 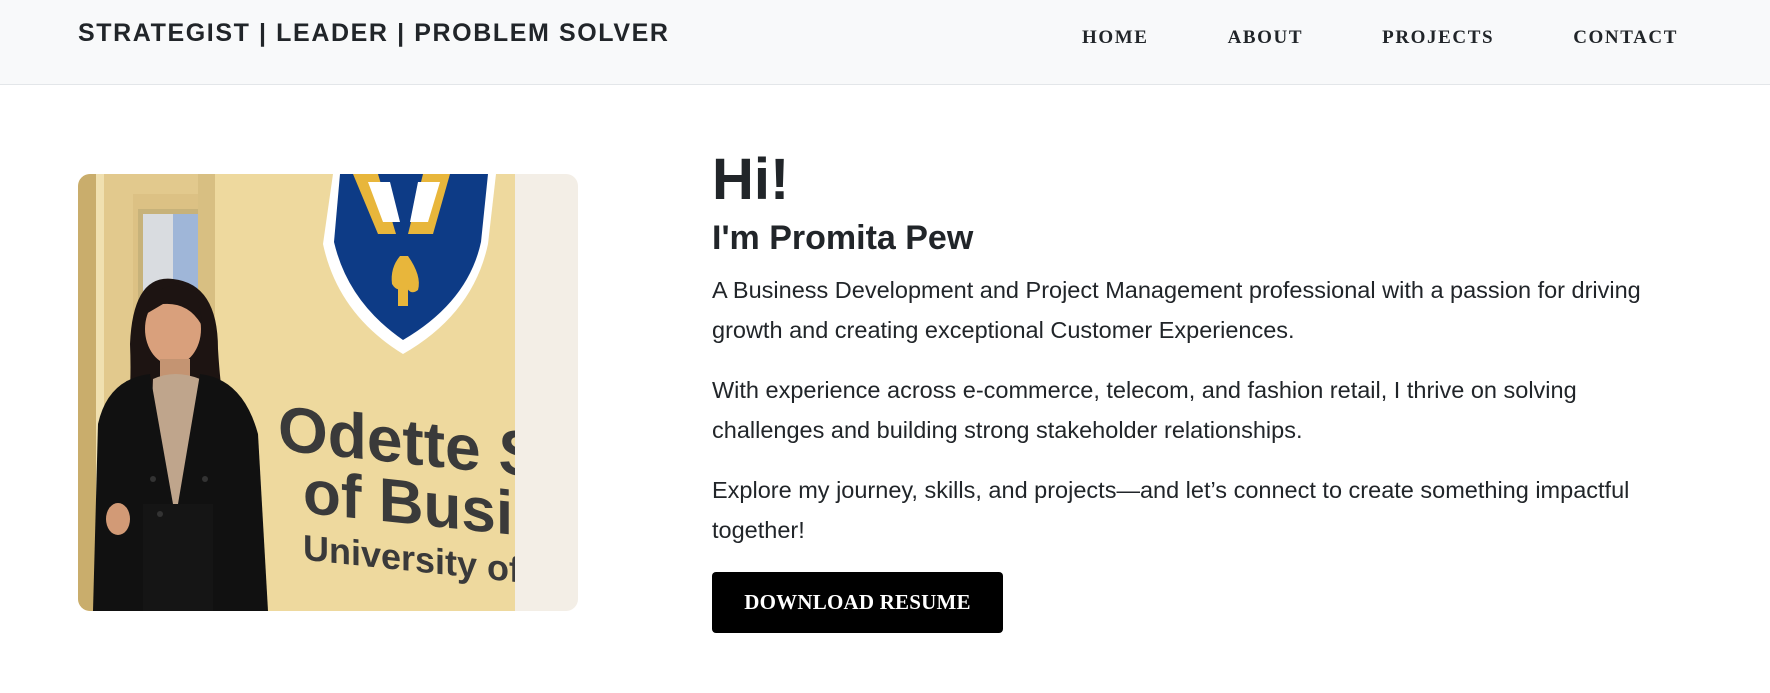 I want to click on nav-home-link: HOME, so click(x=1115, y=38).